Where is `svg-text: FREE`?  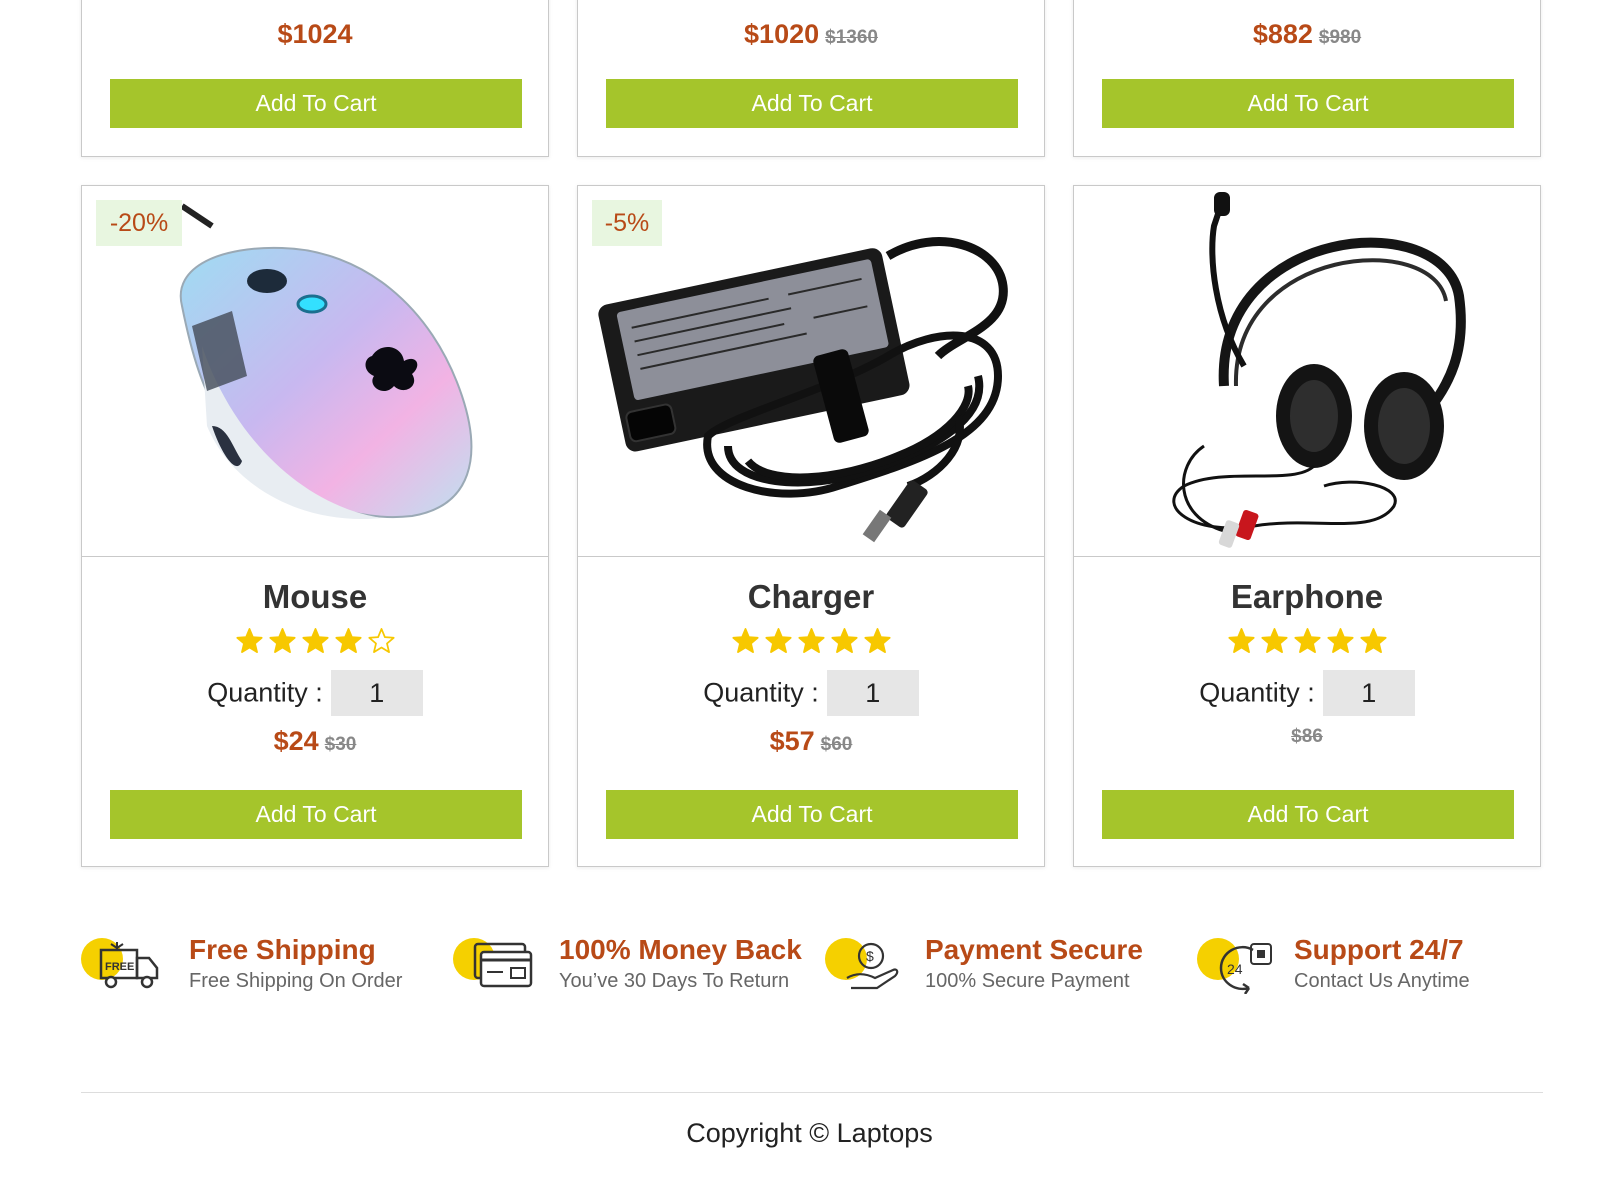
svg-text: FREE is located at coordinates (119, 967).